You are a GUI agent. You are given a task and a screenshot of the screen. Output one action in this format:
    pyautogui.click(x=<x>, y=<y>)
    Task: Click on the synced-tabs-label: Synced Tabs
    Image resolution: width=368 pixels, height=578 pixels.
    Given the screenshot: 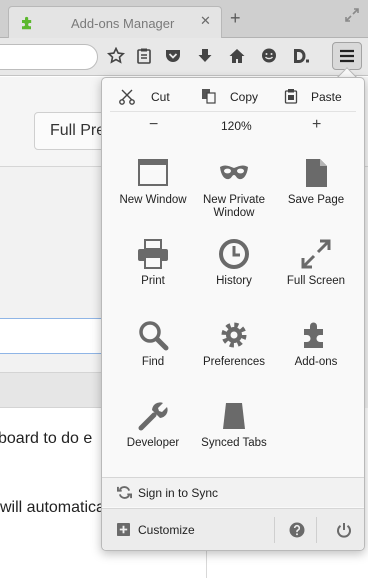 What is the action you would take?
    pyautogui.click(x=234, y=443)
    